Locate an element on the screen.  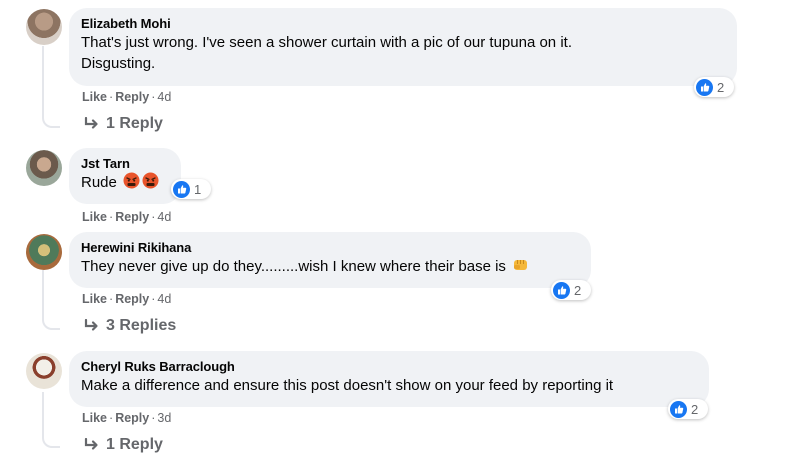
comment-author: Cheryl Ruks Barraclough is located at coordinates (389, 367).